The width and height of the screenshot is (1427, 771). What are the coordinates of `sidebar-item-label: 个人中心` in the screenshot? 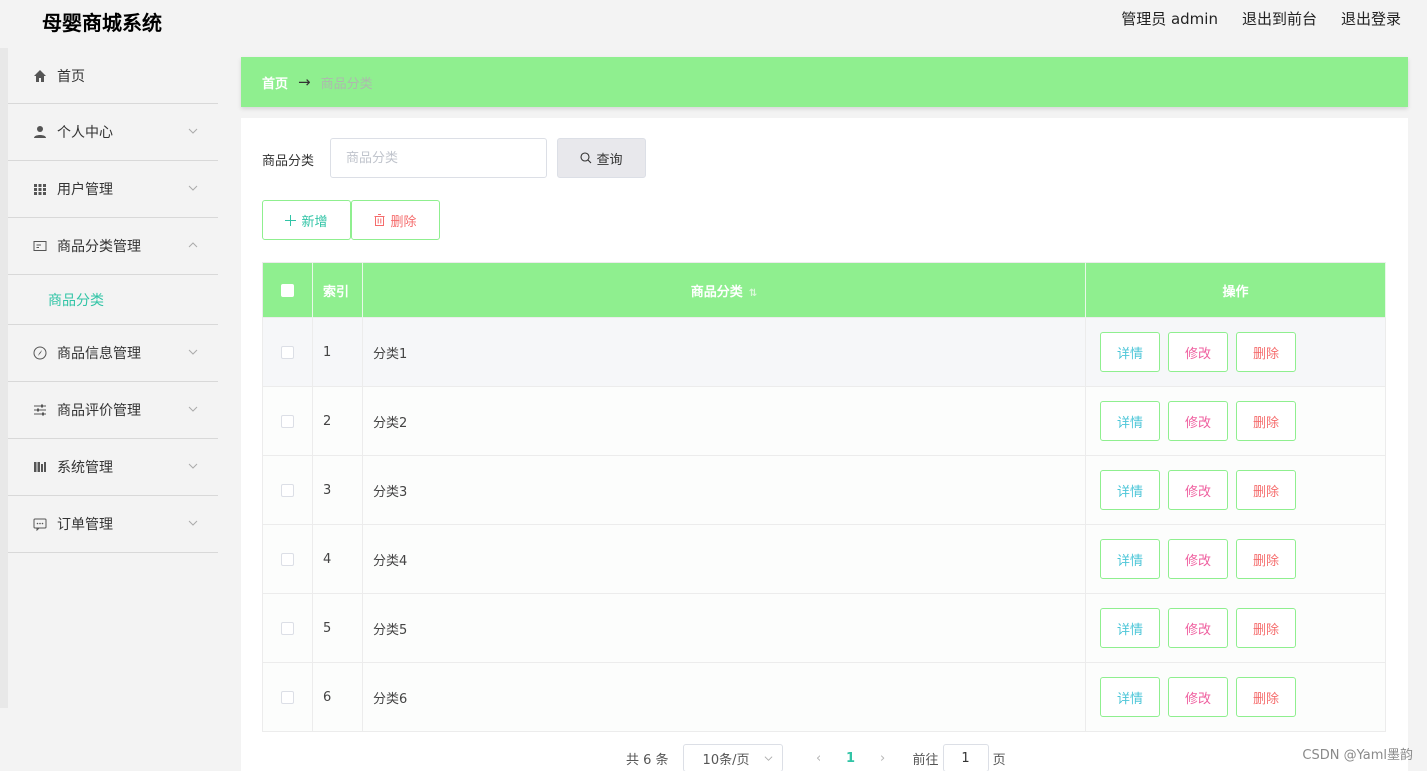 It's located at (85, 133).